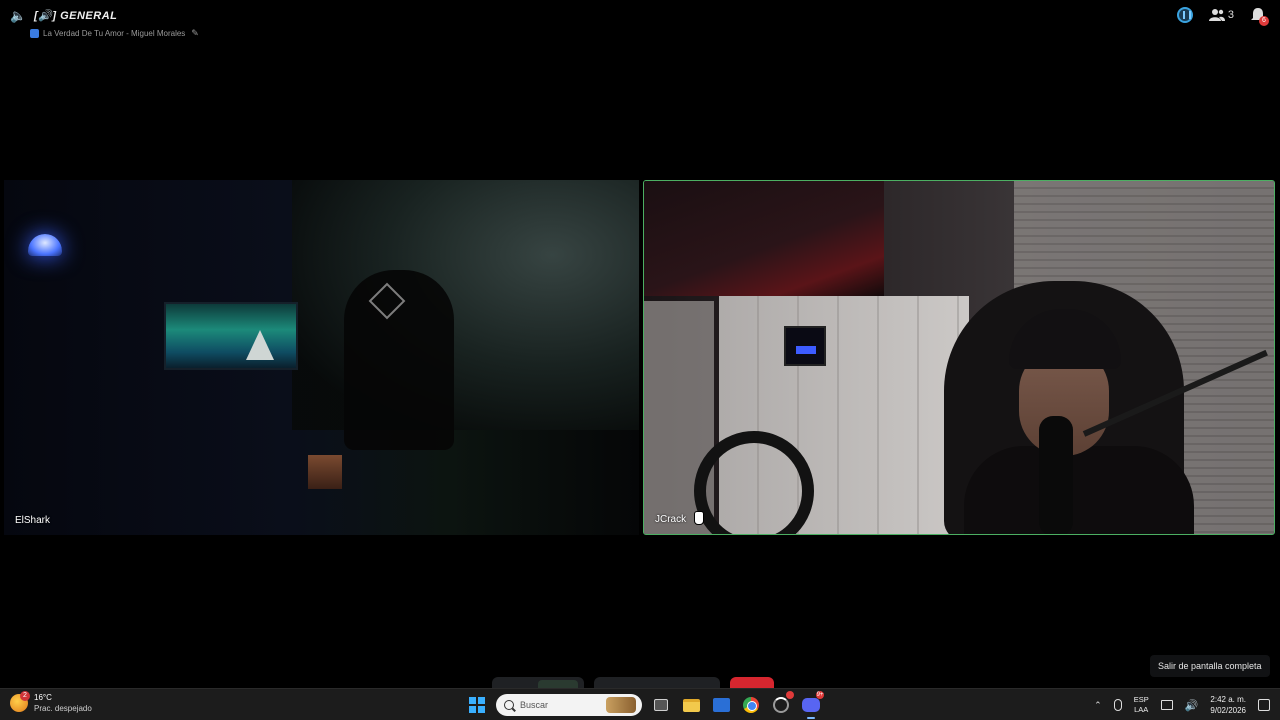  Describe the element at coordinates (764, 238) in the screenshot. I see `tile-sign` at that location.